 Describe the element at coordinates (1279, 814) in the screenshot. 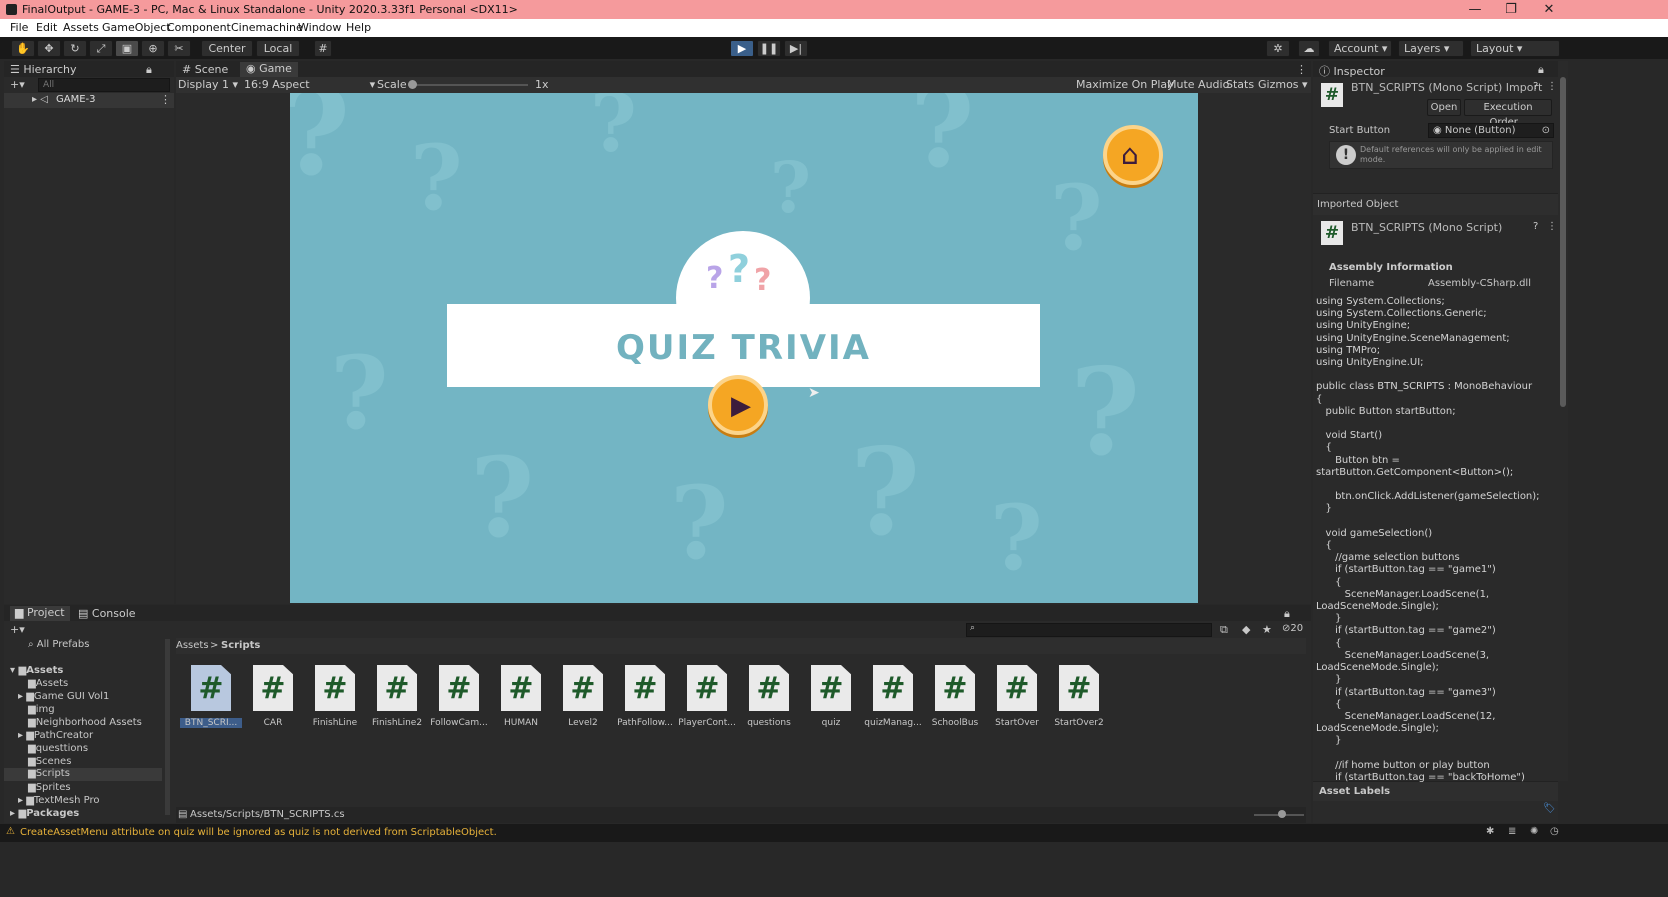

I see `icon-size-slider` at that location.